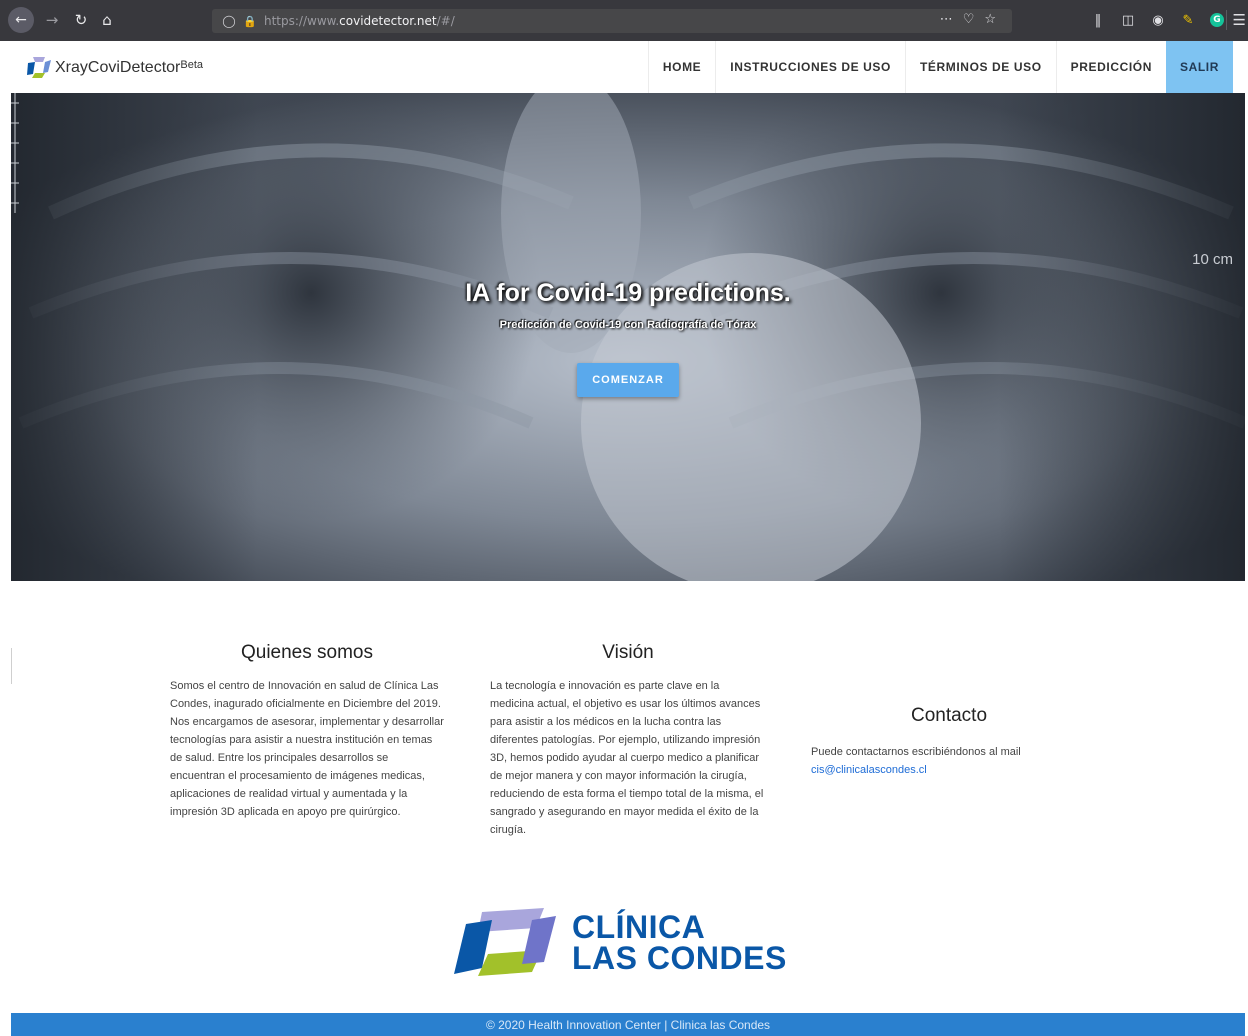 The height and width of the screenshot is (1036, 1248). I want to click on star-icon: ☆, so click(990, 19).